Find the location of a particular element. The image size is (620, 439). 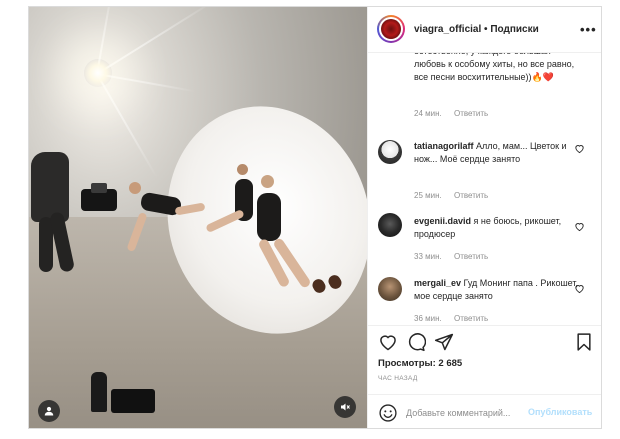

comment-meta: 24 мин. Ответить is located at coordinates (456, 113).